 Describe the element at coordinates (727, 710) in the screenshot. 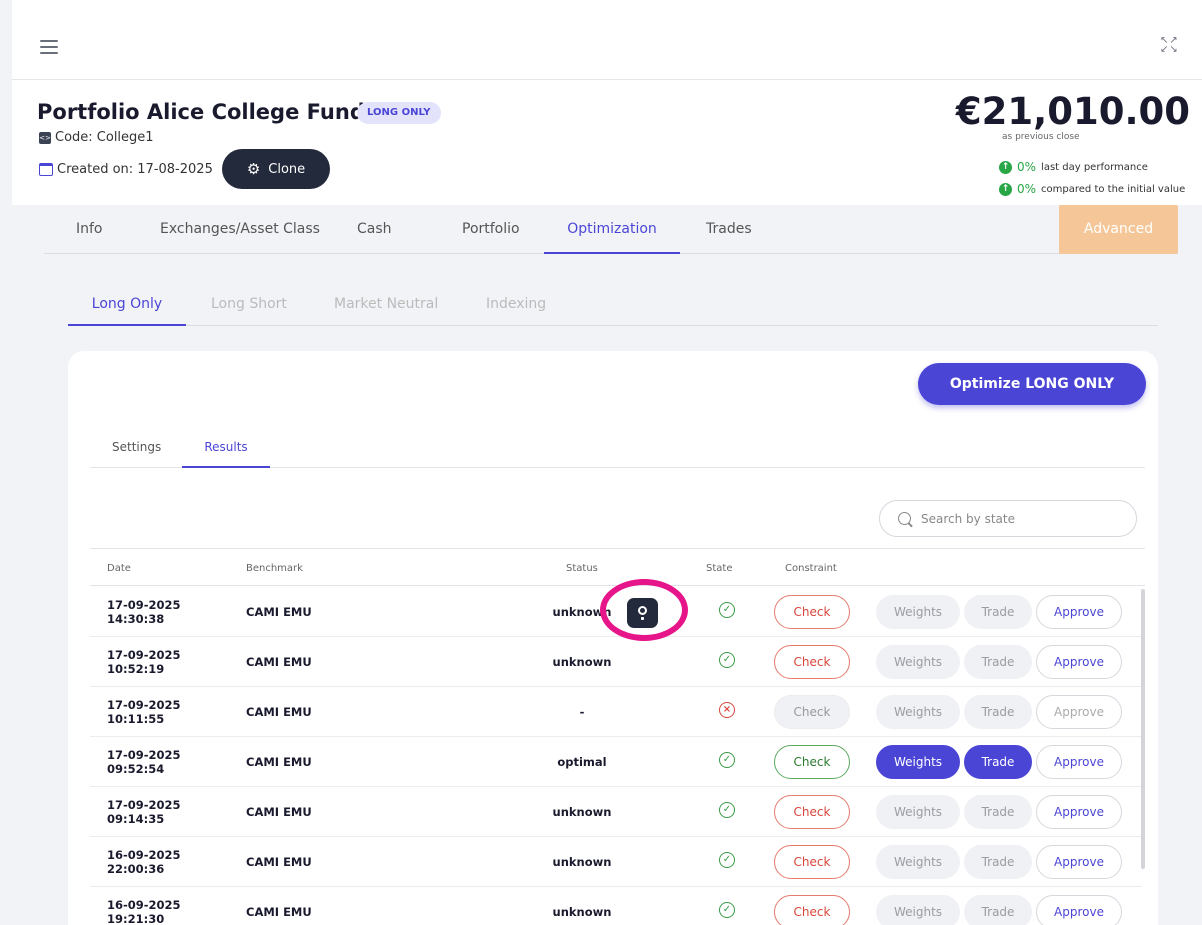

I see `error-circle-icon: ×` at that location.